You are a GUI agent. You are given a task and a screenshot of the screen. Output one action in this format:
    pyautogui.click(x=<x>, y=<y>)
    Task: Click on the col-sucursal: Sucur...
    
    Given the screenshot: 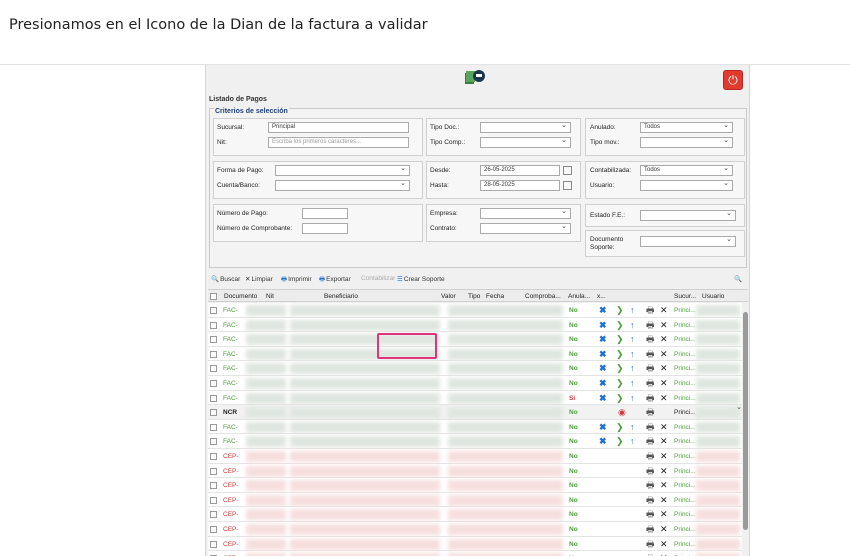 What is the action you would take?
    pyautogui.click(x=685, y=296)
    